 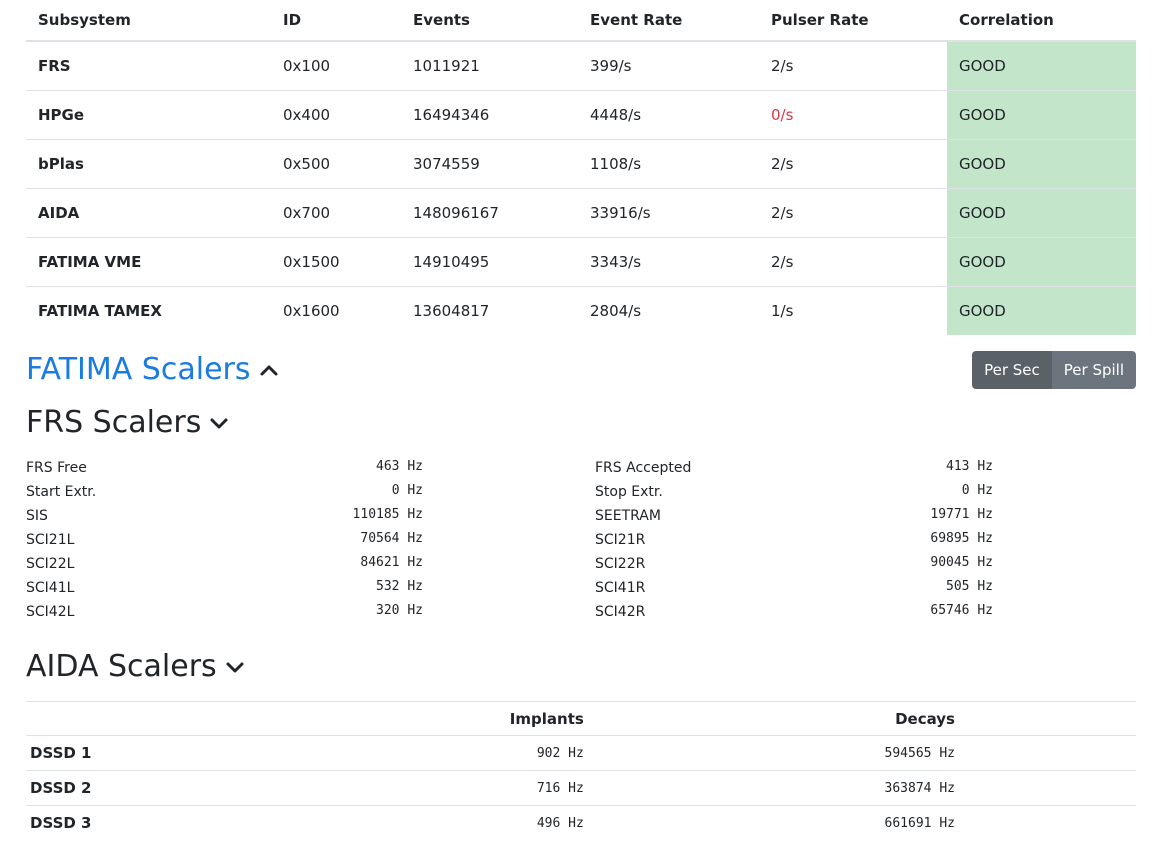 What do you see at coordinates (148, 21) in the screenshot?
I see `header-subsystem: Subsystem` at bounding box center [148, 21].